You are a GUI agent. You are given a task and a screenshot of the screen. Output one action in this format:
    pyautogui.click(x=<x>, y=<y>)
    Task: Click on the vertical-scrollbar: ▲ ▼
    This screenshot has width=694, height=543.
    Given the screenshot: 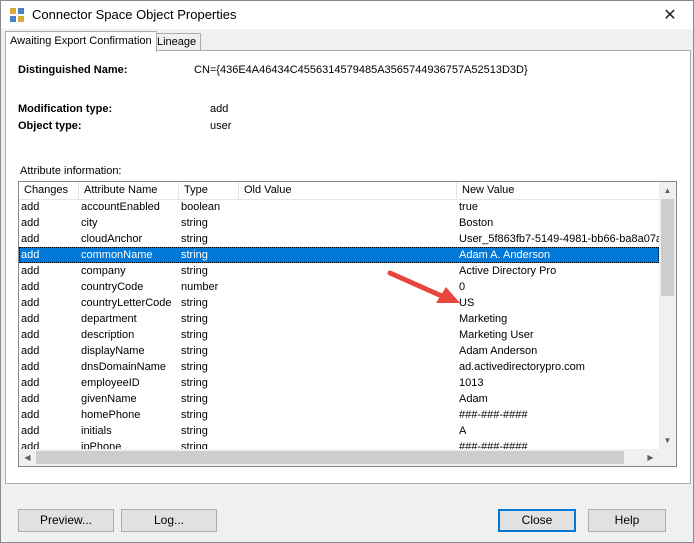 What is the action you would take?
    pyautogui.click(x=667, y=315)
    